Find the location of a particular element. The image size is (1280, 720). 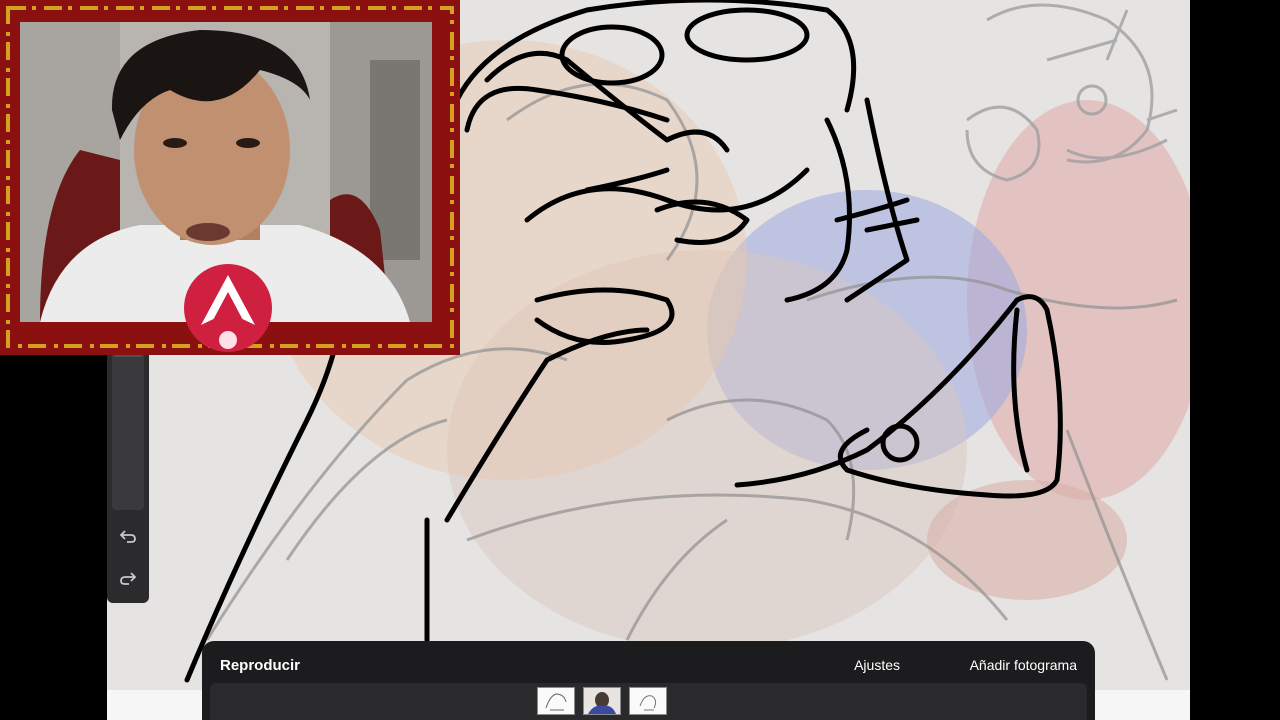

settings-button: Ajustes is located at coordinates (877, 665).